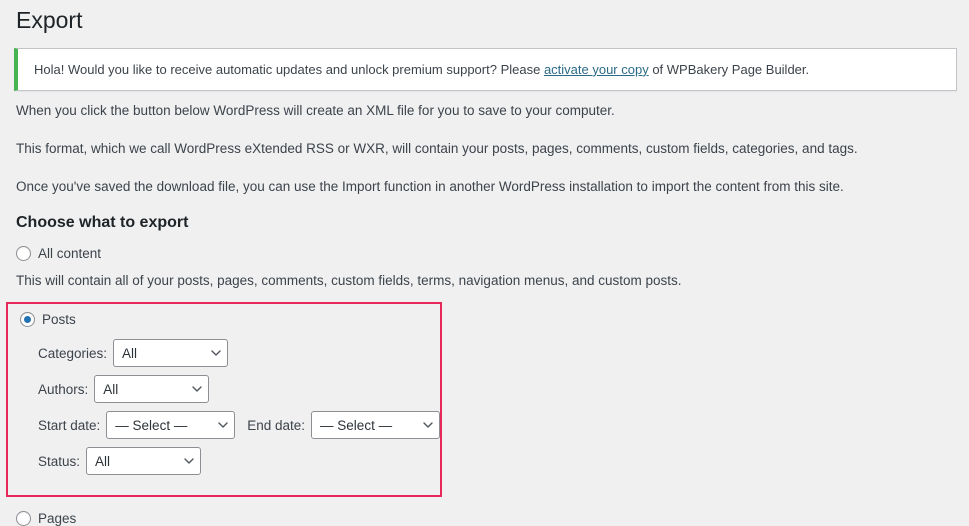  What do you see at coordinates (23, 518) in the screenshot?
I see `radio-icon-pages` at bounding box center [23, 518].